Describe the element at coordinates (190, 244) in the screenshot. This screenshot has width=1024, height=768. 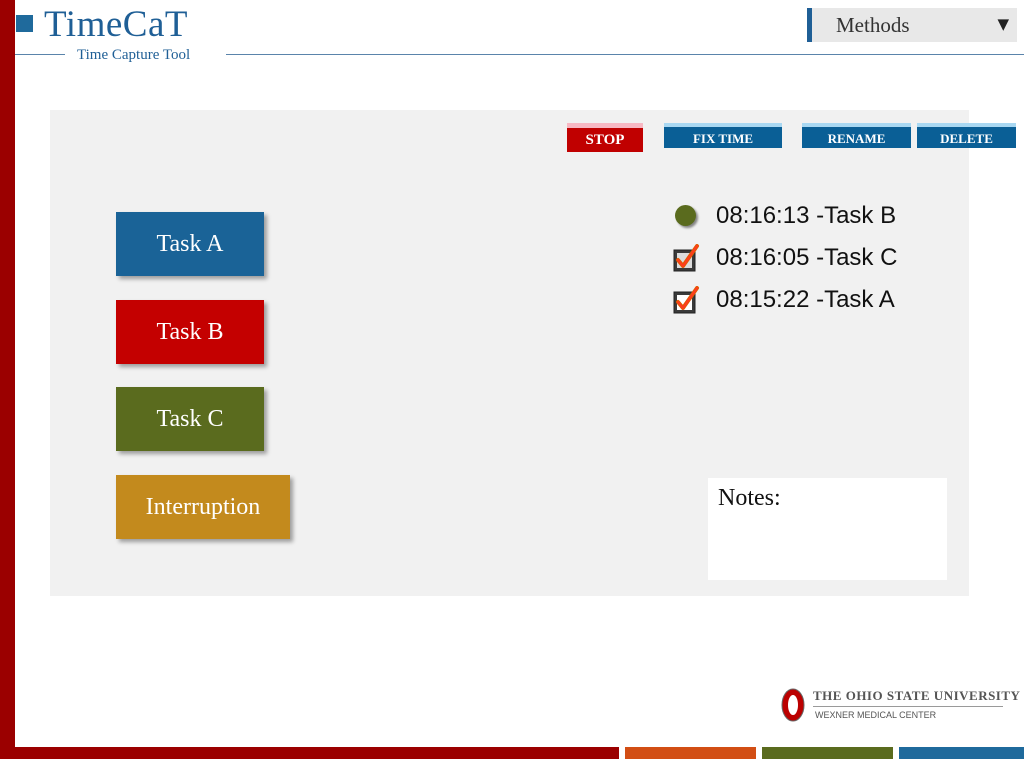
I see `task-a-button: Task A` at that location.